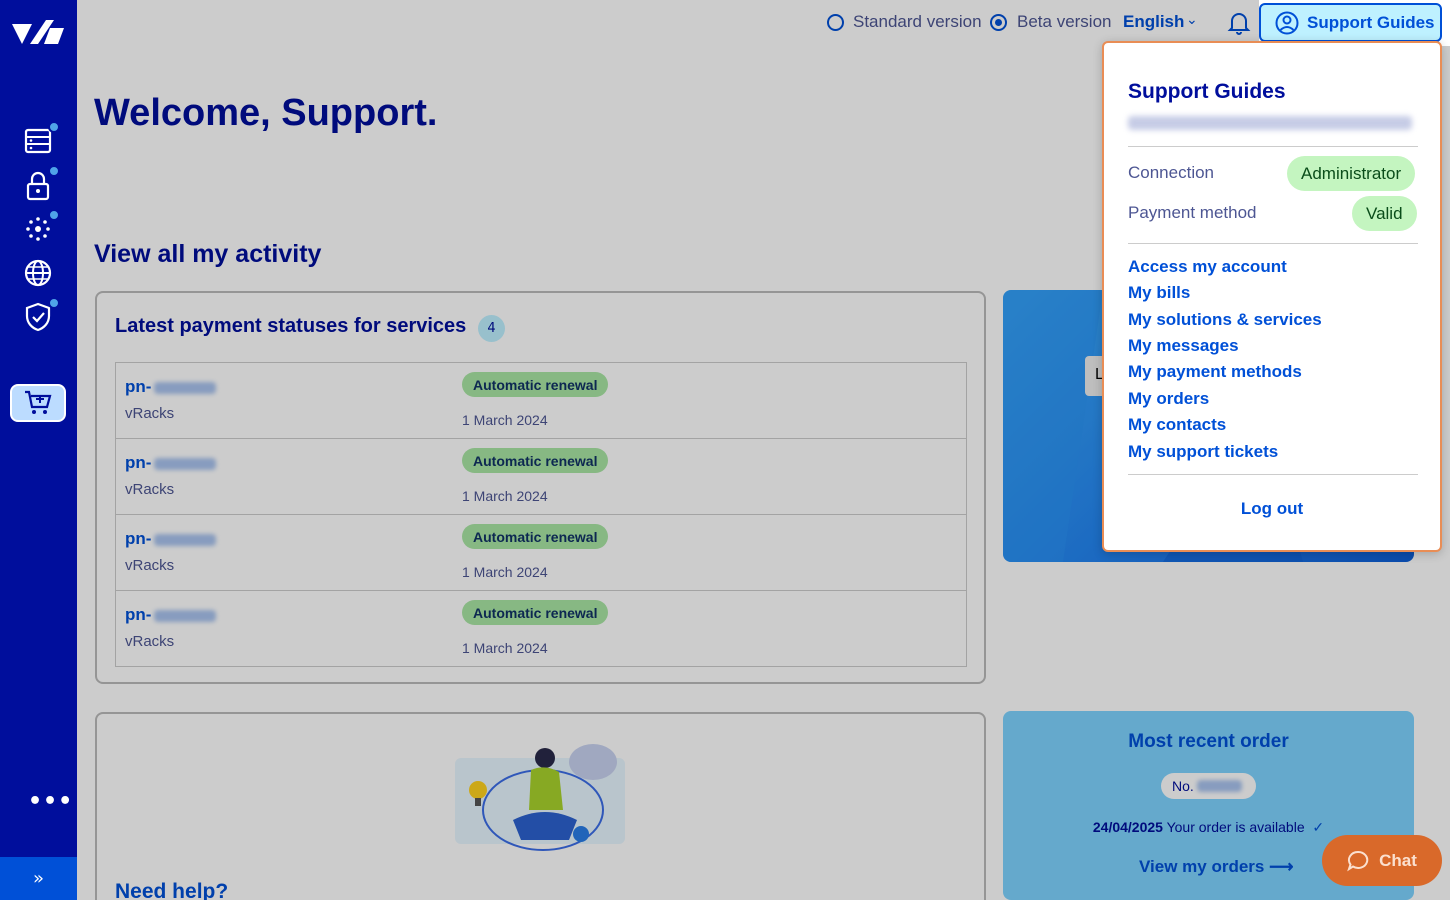 Image resolution: width=1450 pixels, height=900 pixels. What do you see at coordinates (1351, 173) in the screenshot?
I see `connection-badge: Administrator` at bounding box center [1351, 173].